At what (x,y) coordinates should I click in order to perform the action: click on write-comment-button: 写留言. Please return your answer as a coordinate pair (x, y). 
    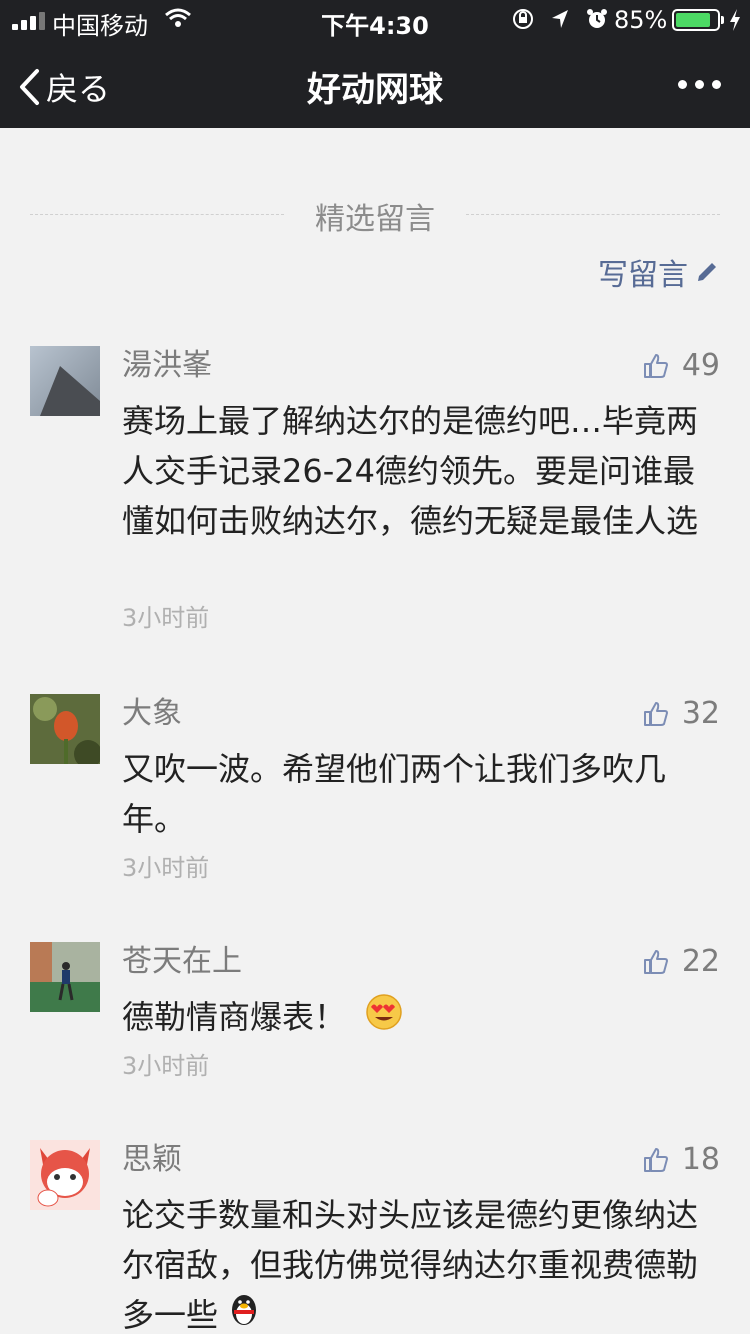
    Looking at the image, I should click on (659, 272).